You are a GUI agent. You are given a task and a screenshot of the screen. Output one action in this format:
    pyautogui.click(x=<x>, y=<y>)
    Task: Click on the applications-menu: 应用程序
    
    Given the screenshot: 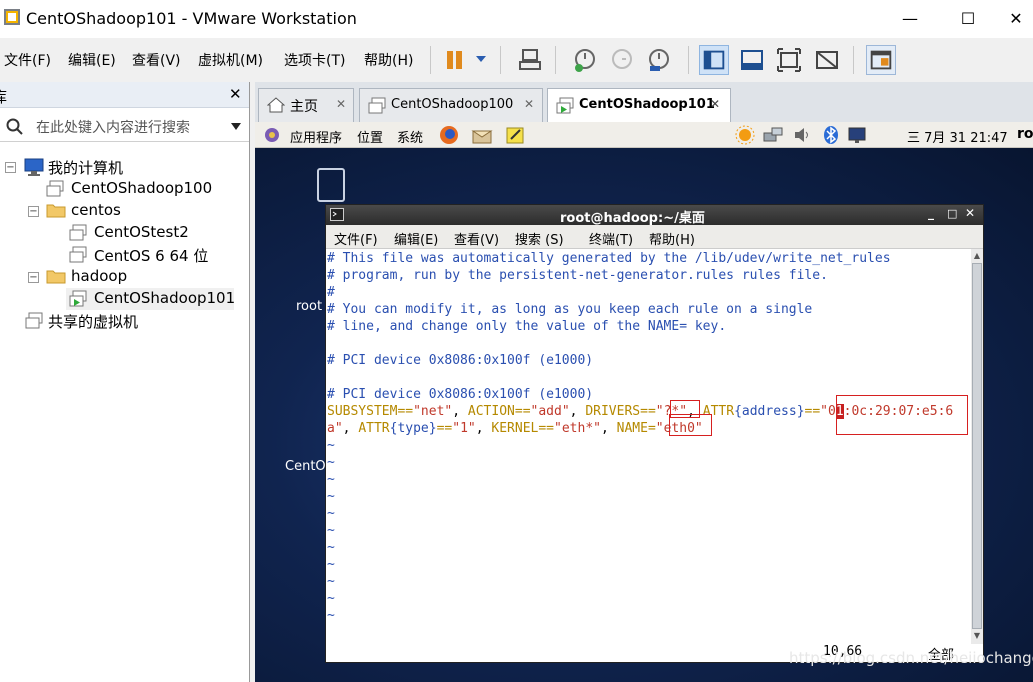 What is the action you would take?
    pyautogui.click(x=316, y=136)
    